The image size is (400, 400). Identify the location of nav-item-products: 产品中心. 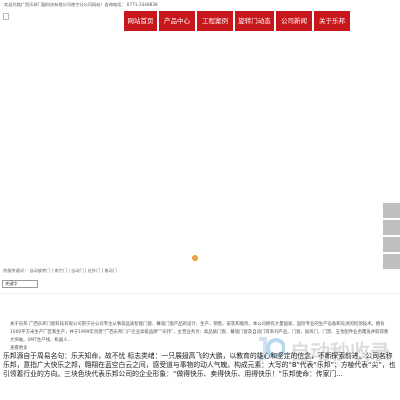
(177, 21).